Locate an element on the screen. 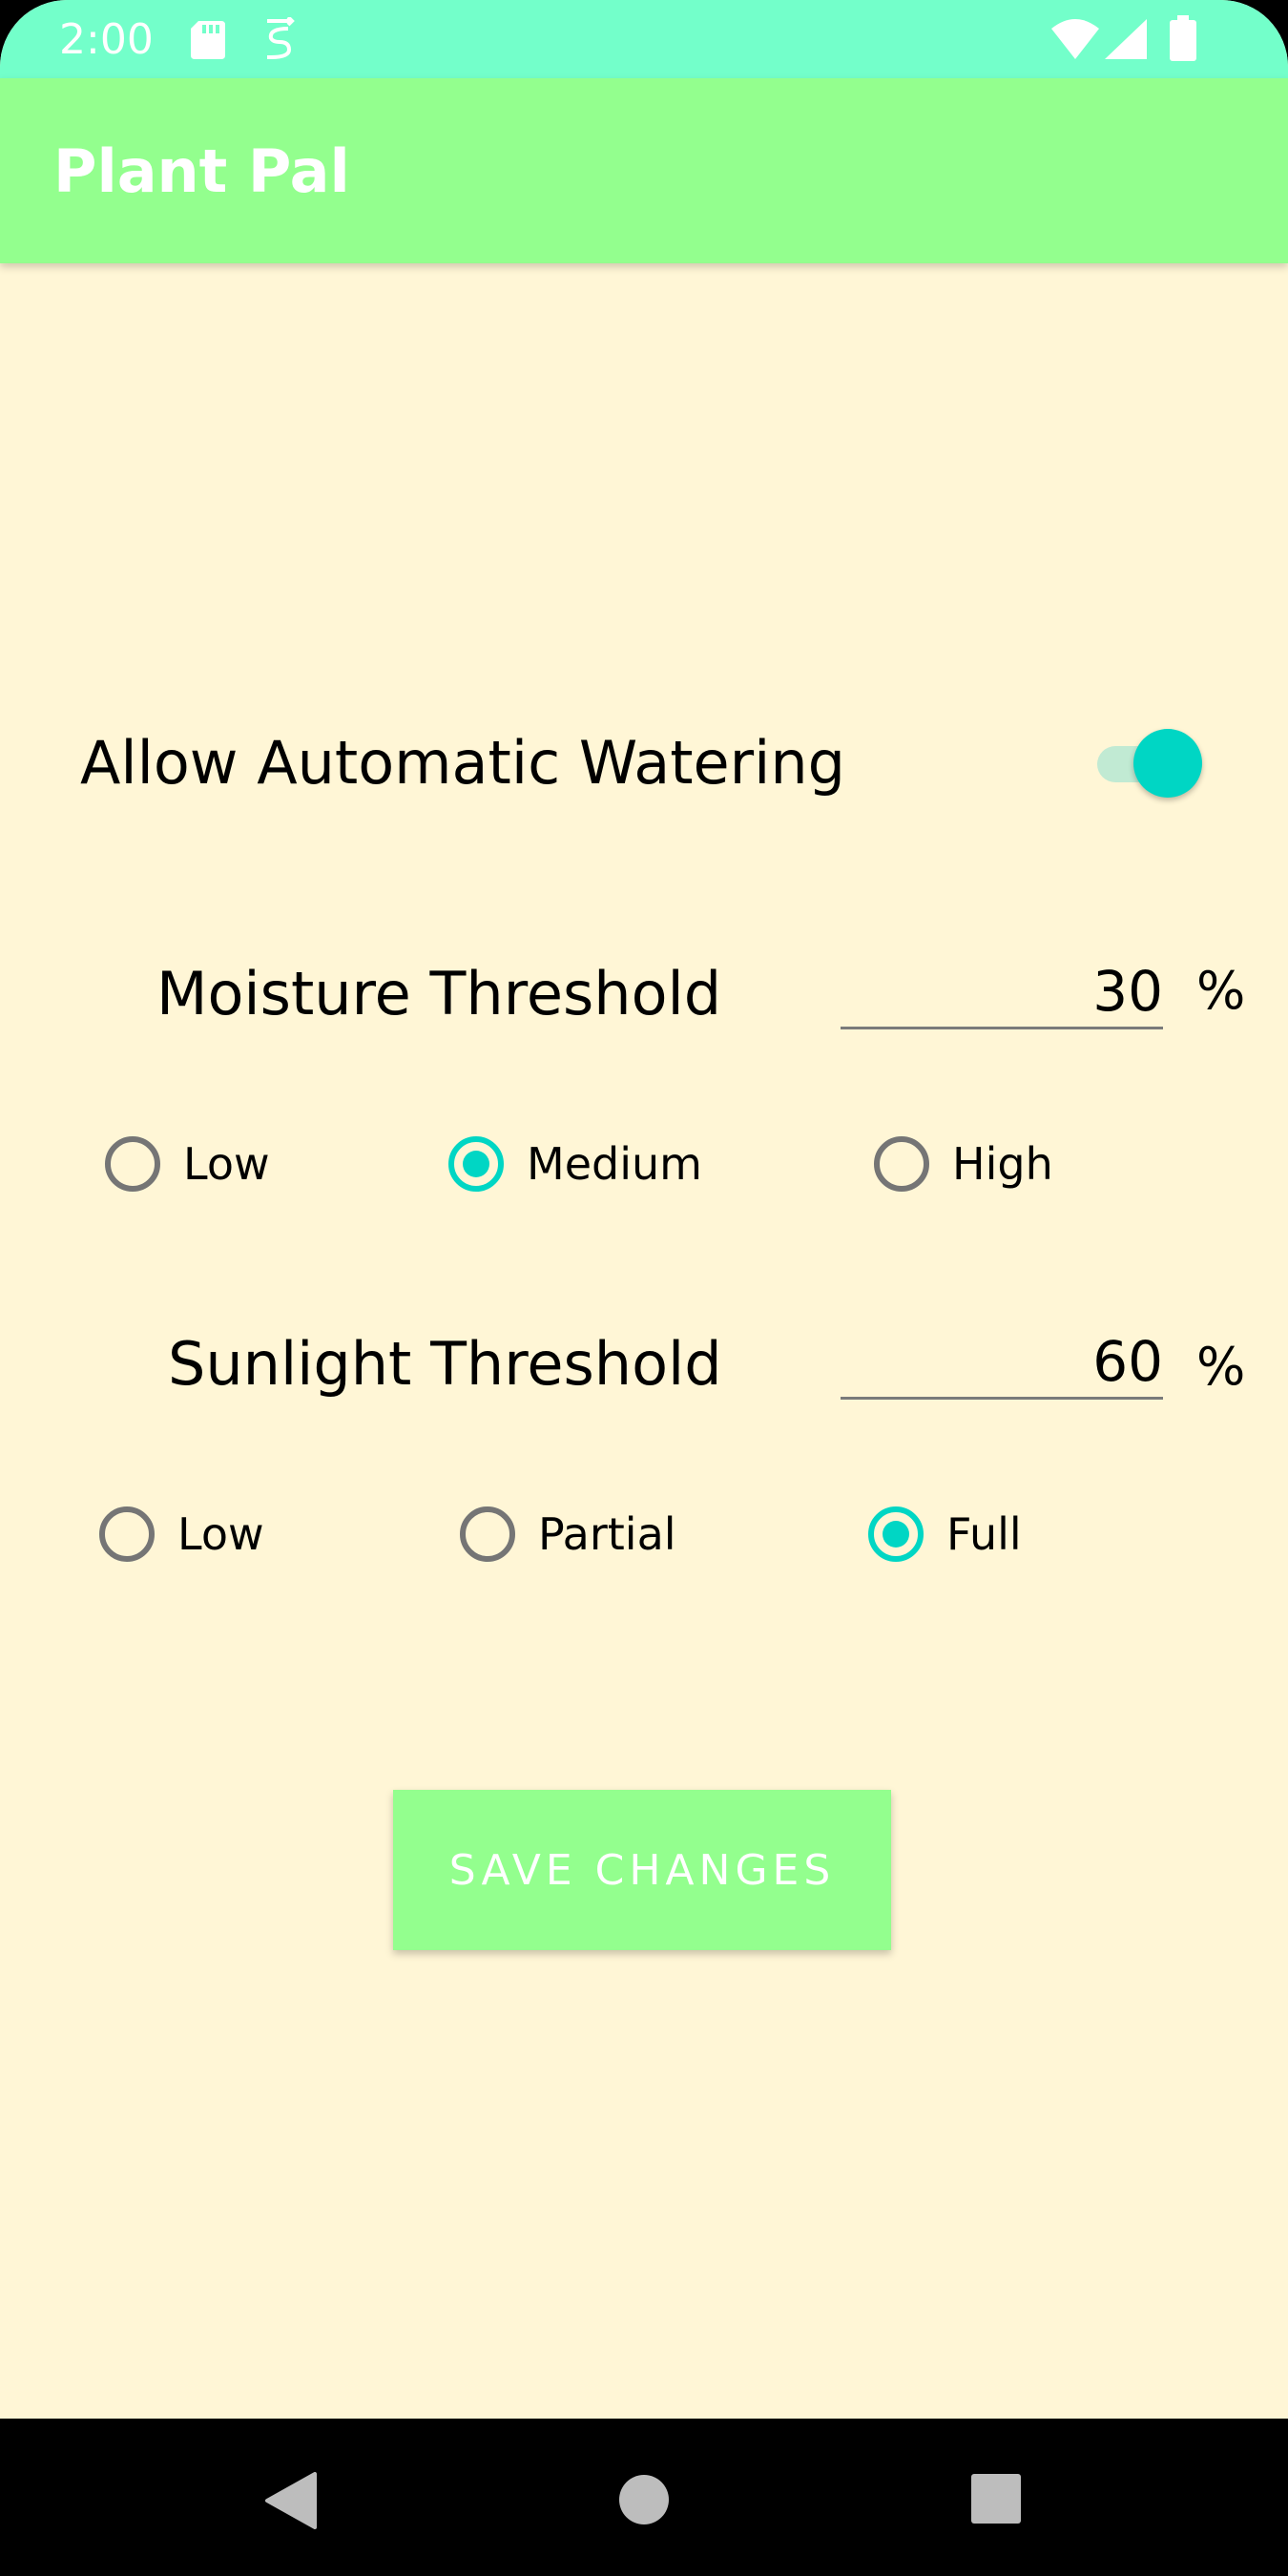 This screenshot has height=2576, width=1288. sunlight-radio-low-indicator is located at coordinates (127, 1534).